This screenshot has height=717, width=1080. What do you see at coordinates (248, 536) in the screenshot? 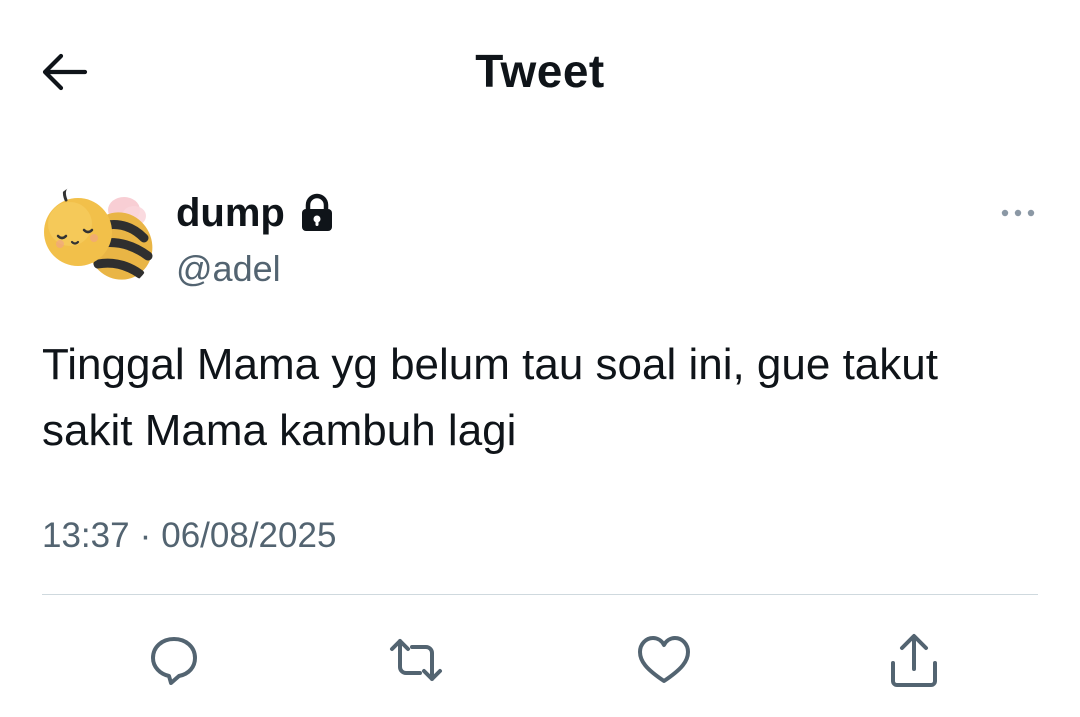
I see `tweet-date: 06/08/2025` at bounding box center [248, 536].